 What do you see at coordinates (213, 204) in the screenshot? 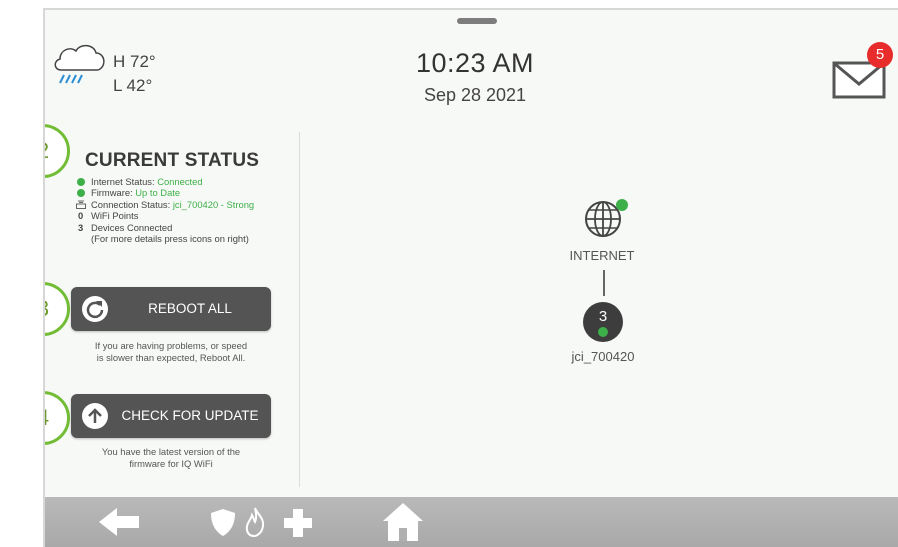
I see `connection-value: jci_700420 - Strong` at bounding box center [213, 204].